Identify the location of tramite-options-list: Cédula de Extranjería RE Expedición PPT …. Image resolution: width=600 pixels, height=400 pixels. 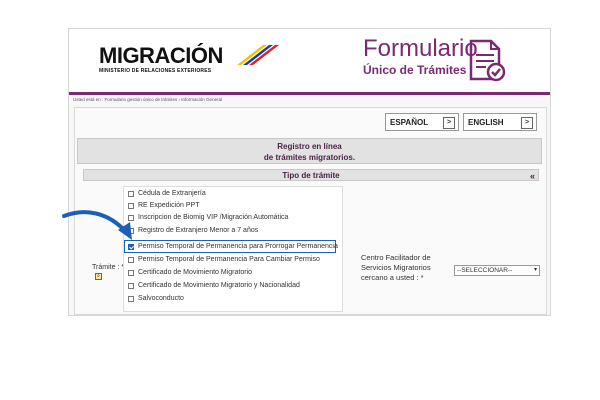
(233, 249).